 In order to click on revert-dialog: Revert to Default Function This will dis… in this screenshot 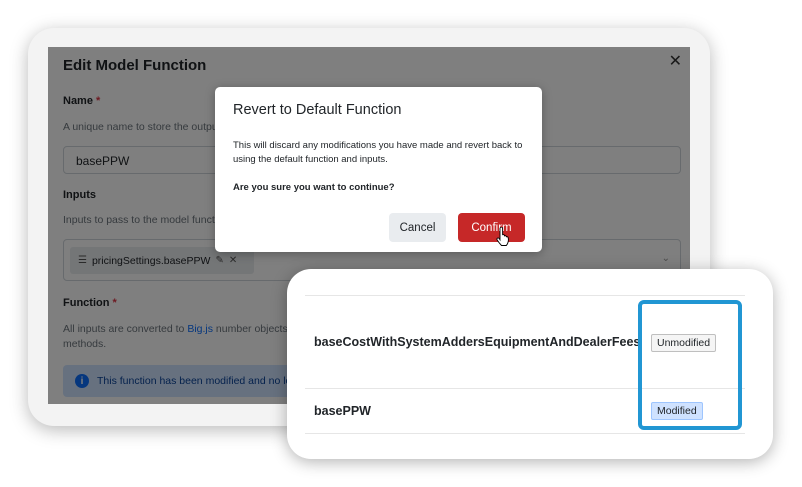, I will do `click(378, 169)`.